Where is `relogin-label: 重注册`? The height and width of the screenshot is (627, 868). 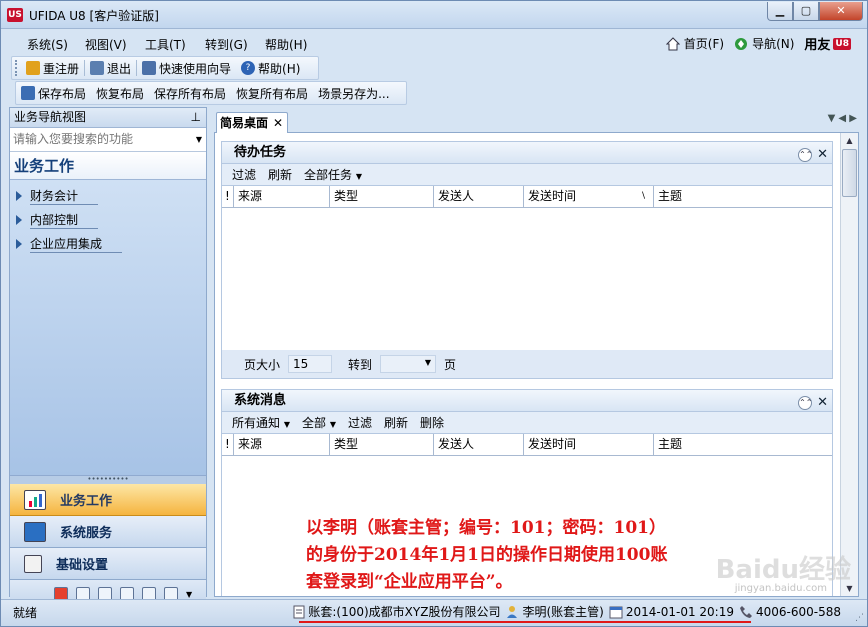
relogin-label: 重注册 is located at coordinates (61, 68).